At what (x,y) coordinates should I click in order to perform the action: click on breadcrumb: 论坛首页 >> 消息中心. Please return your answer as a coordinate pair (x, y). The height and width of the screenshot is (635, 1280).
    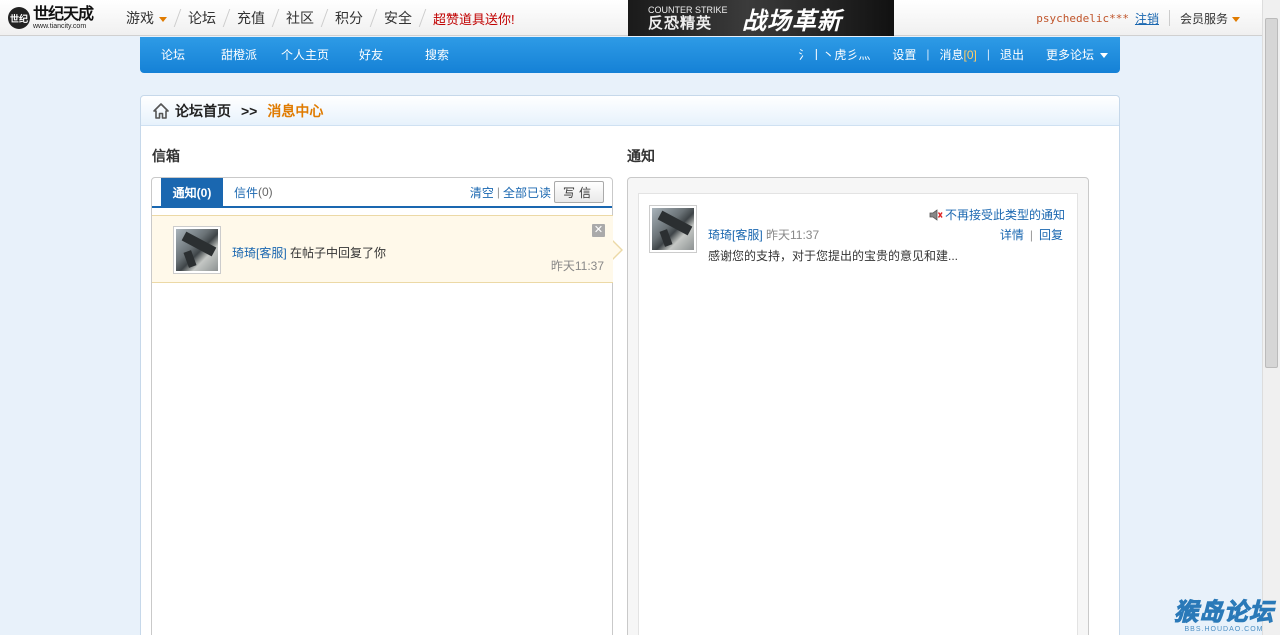
    Looking at the image, I should click on (630, 111).